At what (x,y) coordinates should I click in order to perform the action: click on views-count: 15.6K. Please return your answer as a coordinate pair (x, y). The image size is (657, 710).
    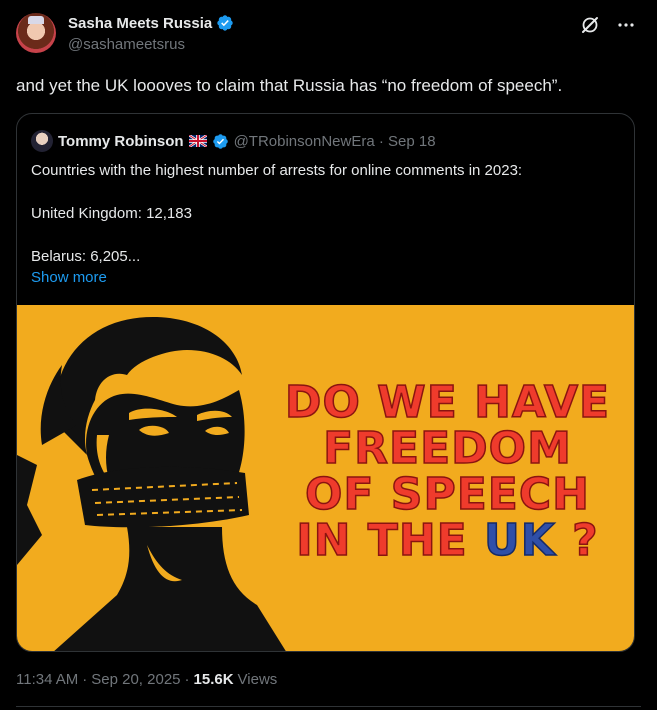
    Looking at the image, I should click on (214, 679).